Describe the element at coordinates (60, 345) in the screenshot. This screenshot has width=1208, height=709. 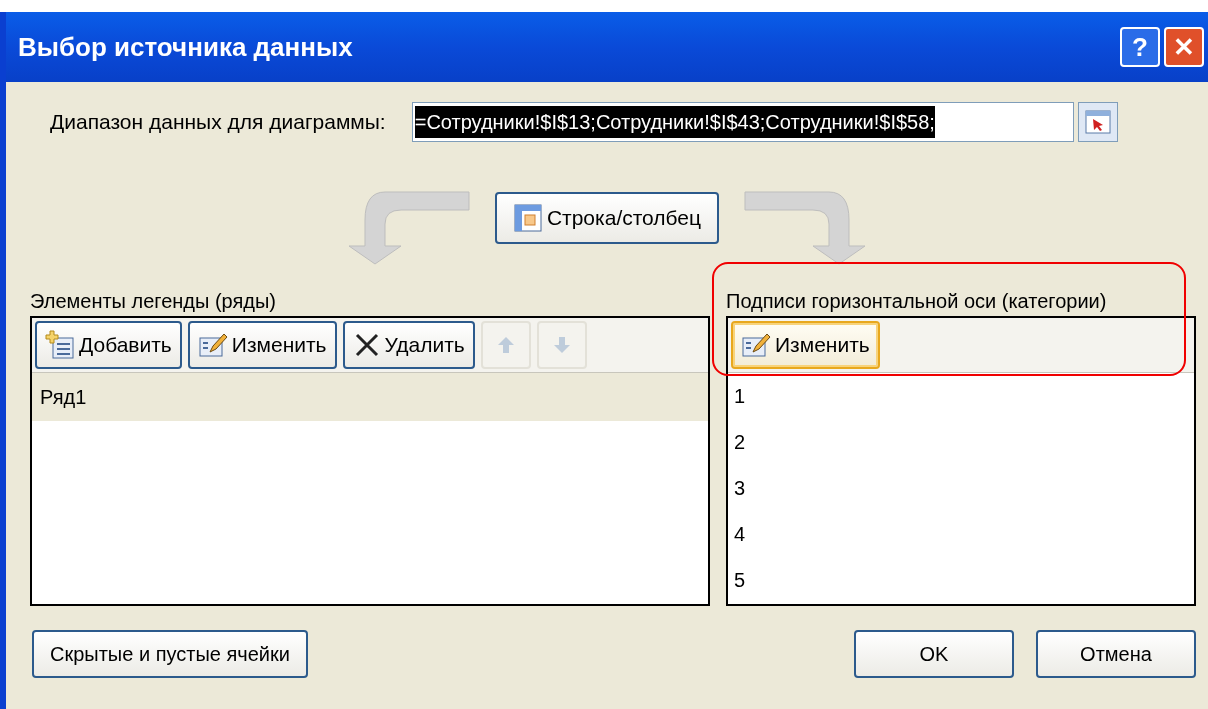
I see `add-list-icon` at that location.